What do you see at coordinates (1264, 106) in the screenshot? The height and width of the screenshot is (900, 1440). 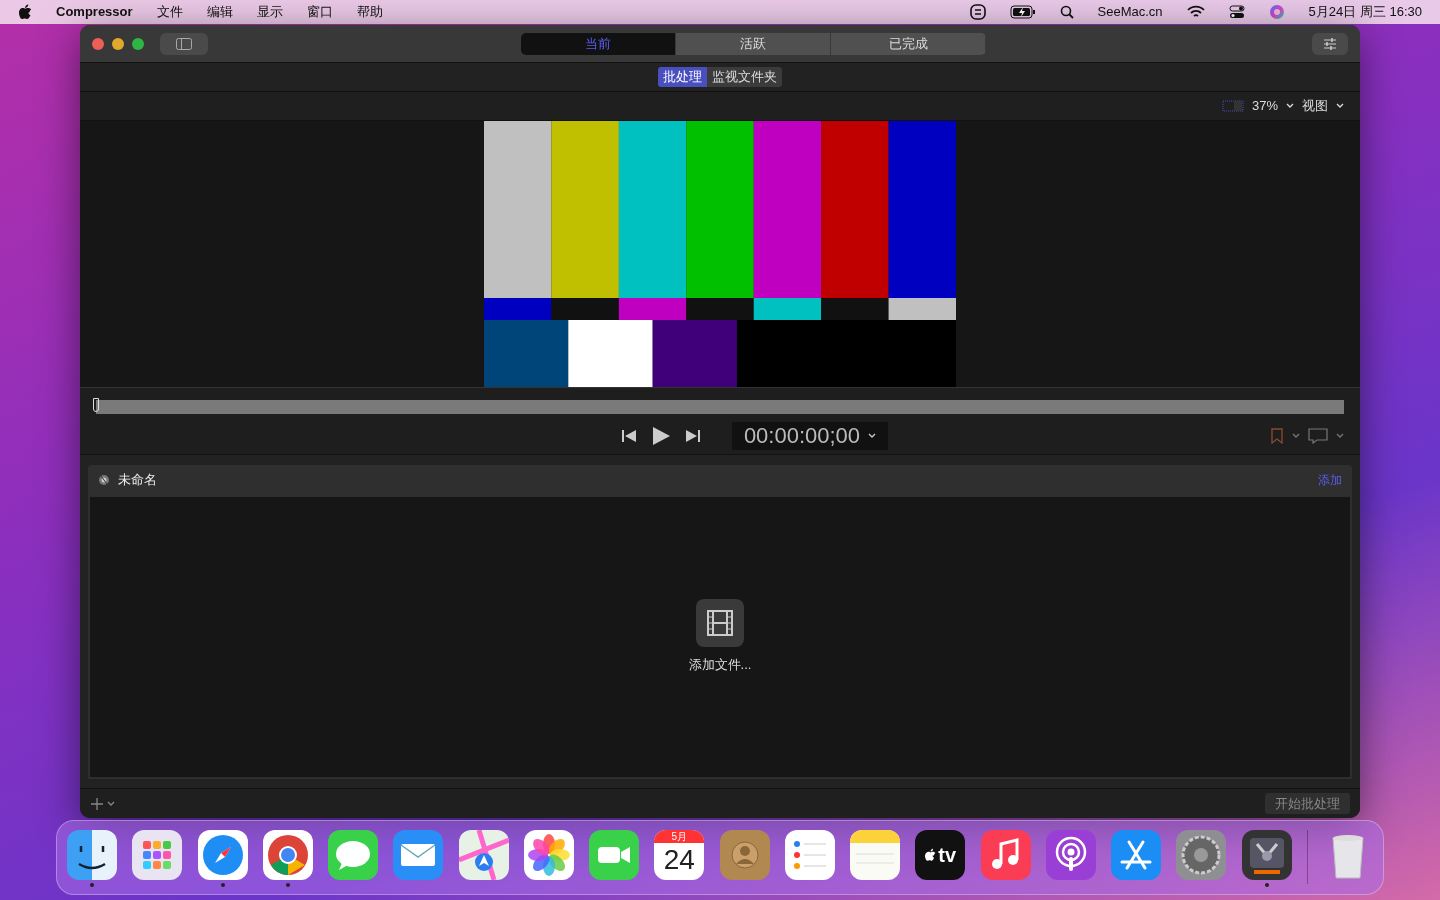 I see `zoom-menu: 37%` at bounding box center [1264, 106].